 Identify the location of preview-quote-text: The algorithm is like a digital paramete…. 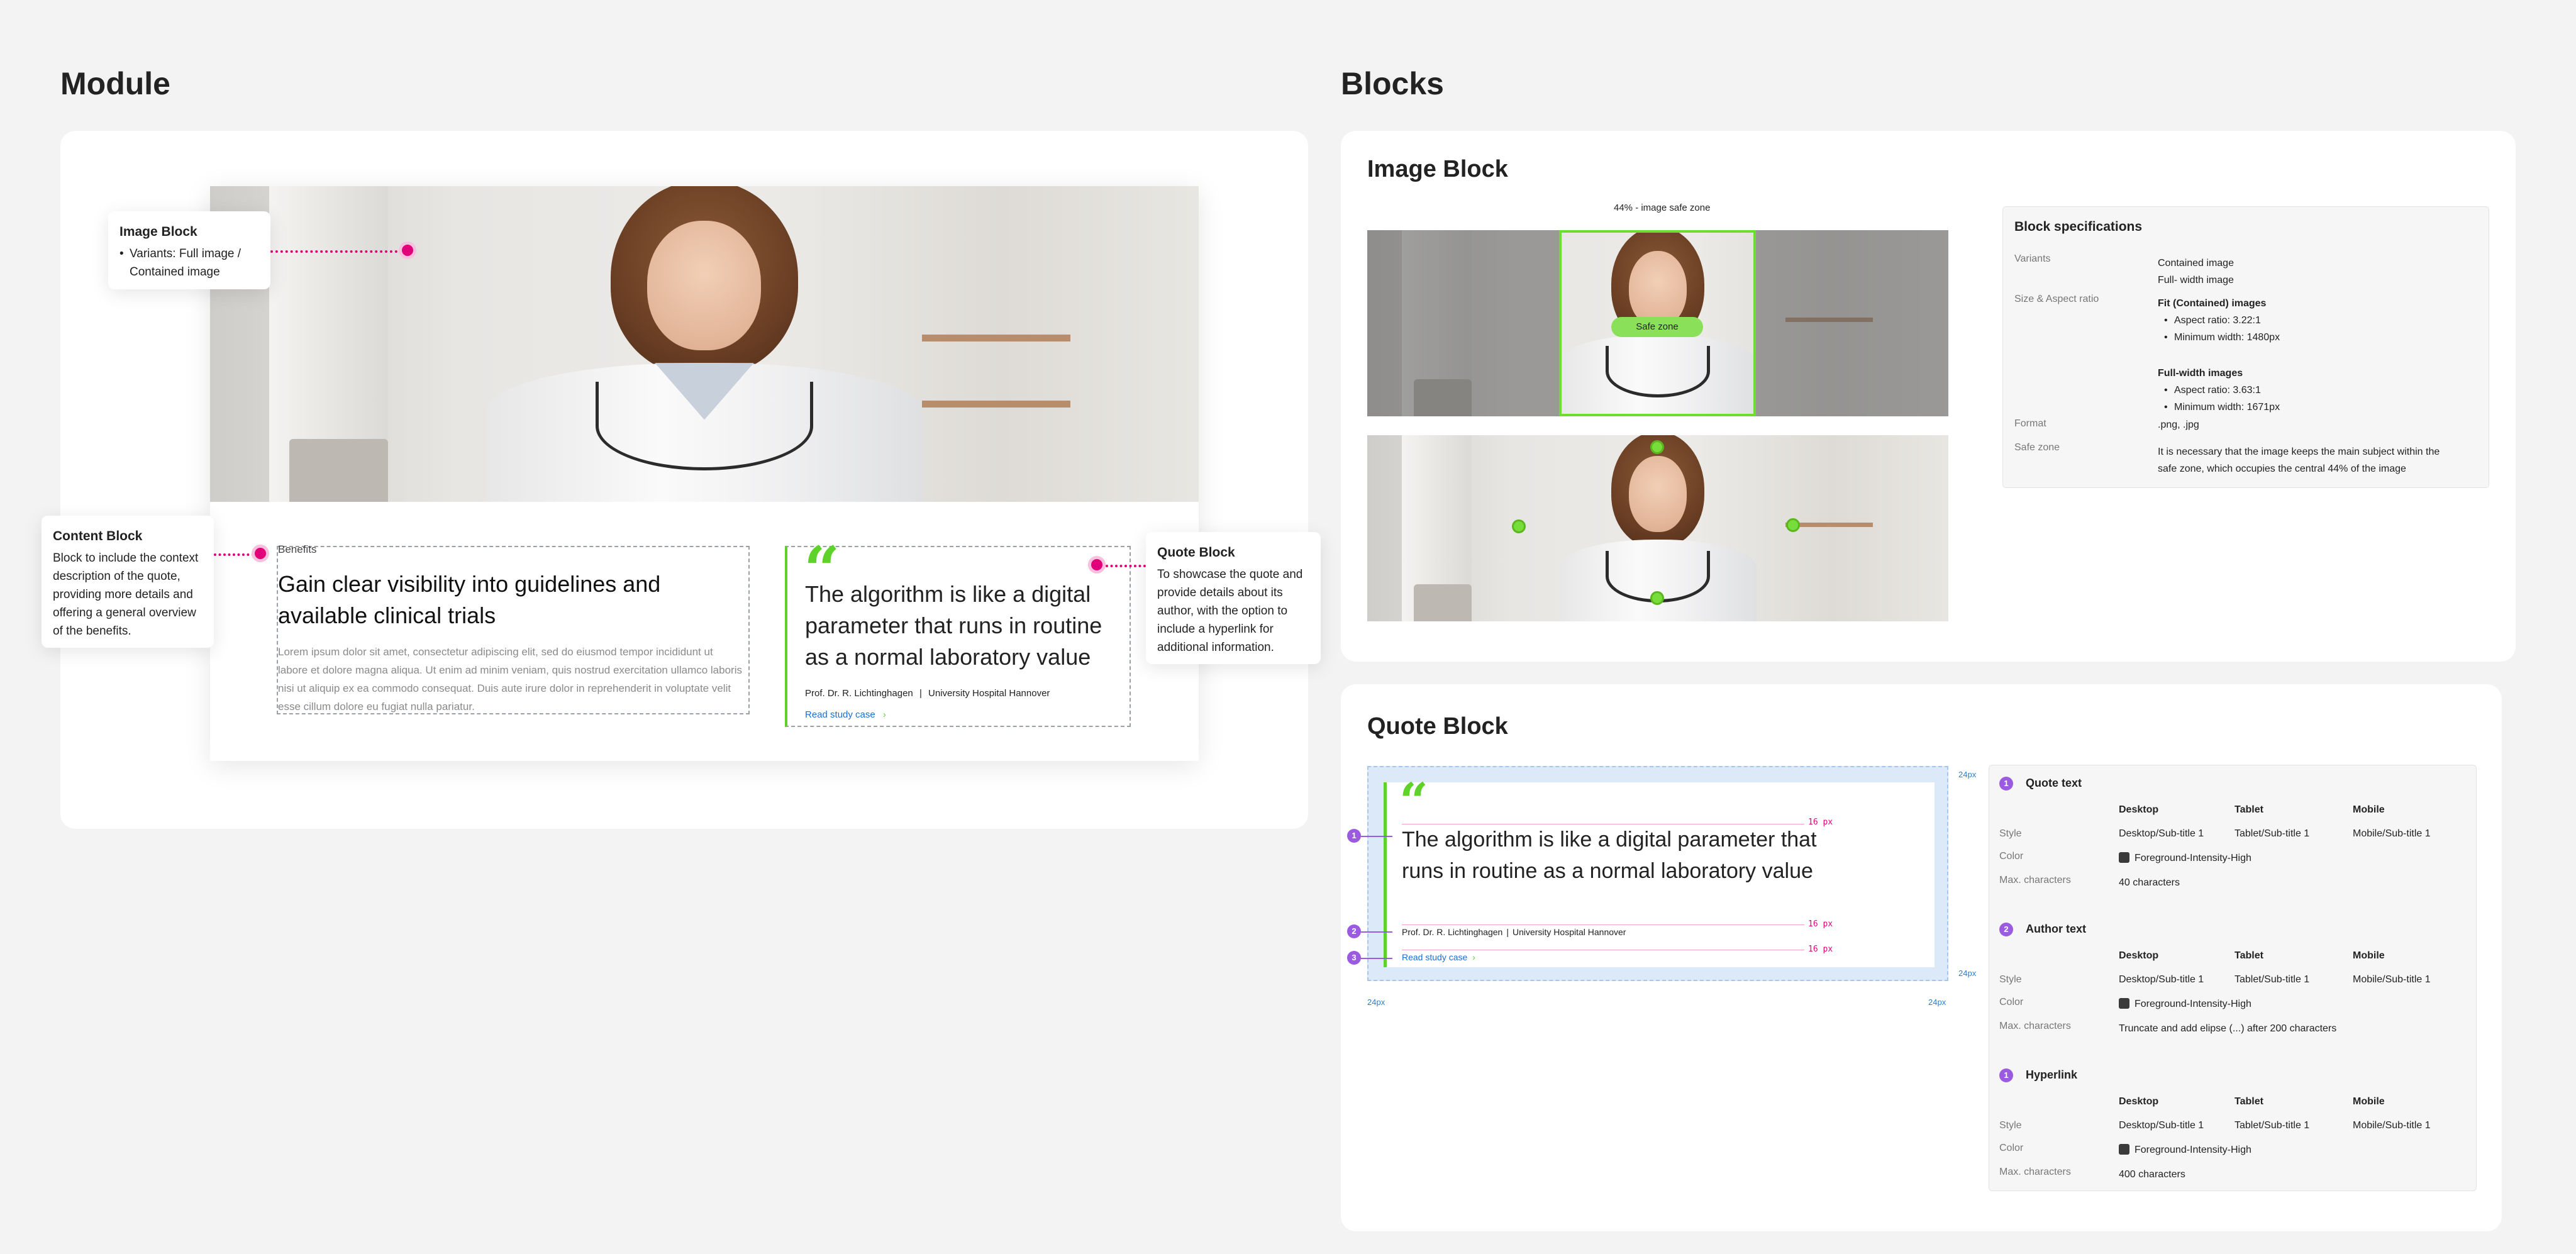
(1609, 855).